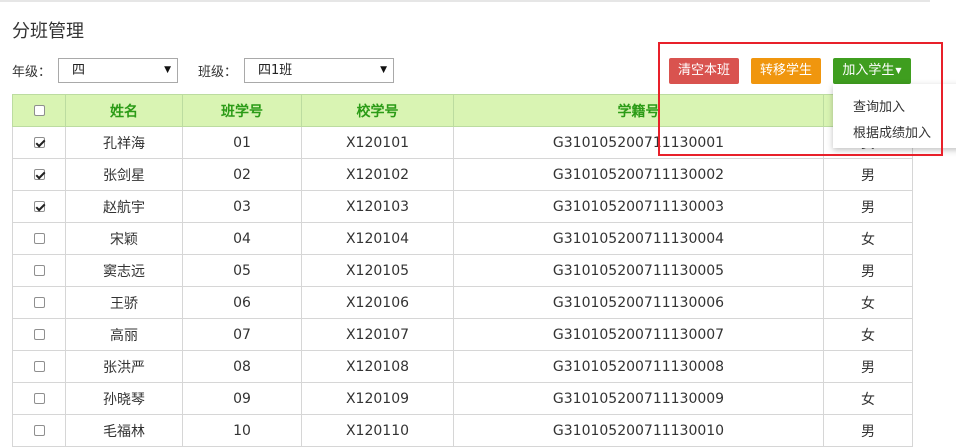 This screenshot has height=448, width=956. Describe the element at coordinates (638, 110) in the screenshot. I see `column-header-reg-no: 学籍号` at that location.